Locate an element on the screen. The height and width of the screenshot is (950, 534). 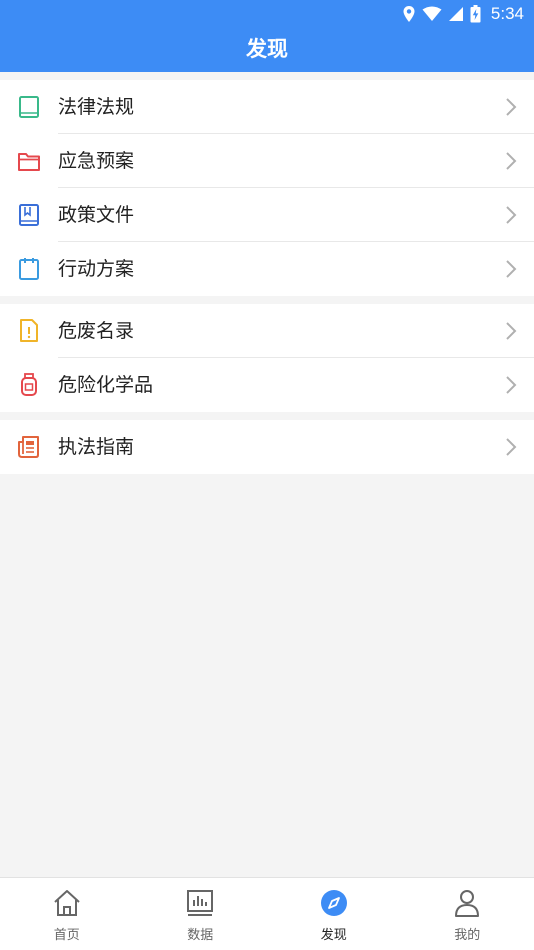
list-group-hazards: 危废名录 危险化学品 is located at coordinates (267, 358).